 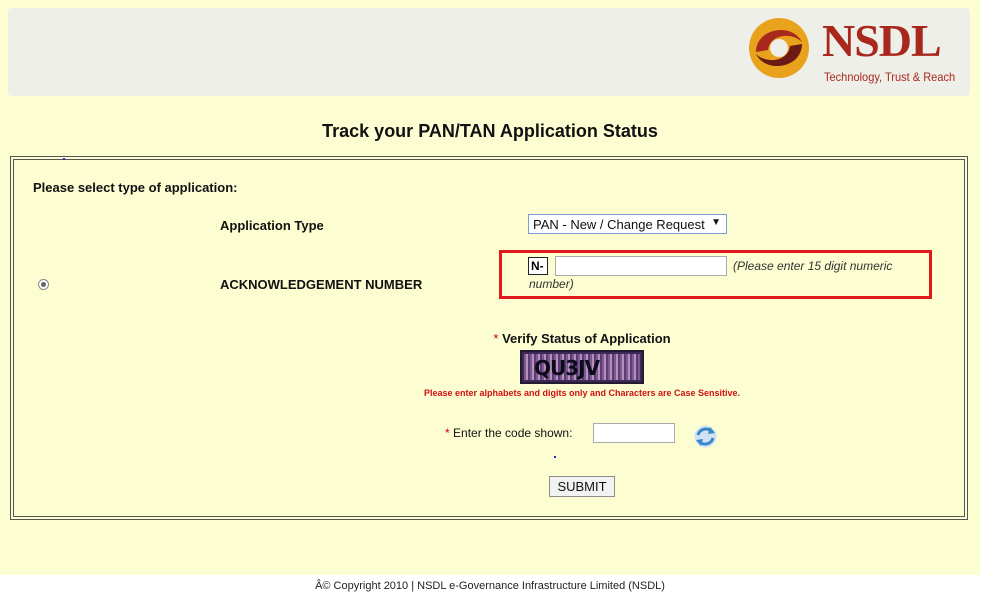 What do you see at coordinates (43, 284) in the screenshot?
I see `acknowledgement-radio` at bounding box center [43, 284].